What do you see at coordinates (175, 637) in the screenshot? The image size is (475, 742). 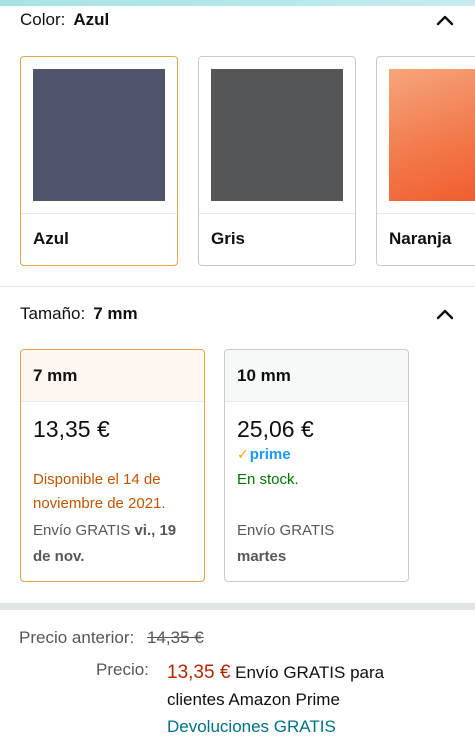 I see `previous-price-value: 14,35 €` at bounding box center [175, 637].